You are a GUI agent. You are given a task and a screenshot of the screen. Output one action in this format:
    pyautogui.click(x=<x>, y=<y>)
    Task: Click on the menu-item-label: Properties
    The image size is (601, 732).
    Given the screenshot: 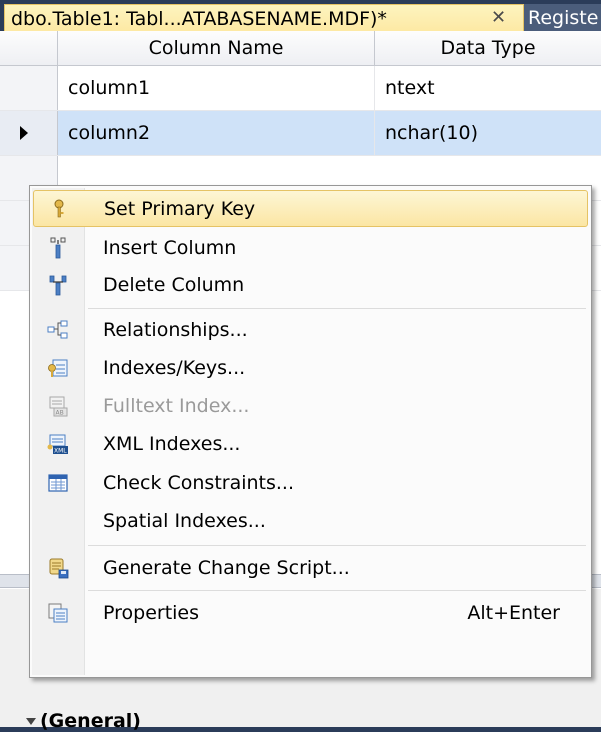 What is the action you would take?
    pyautogui.click(x=151, y=613)
    